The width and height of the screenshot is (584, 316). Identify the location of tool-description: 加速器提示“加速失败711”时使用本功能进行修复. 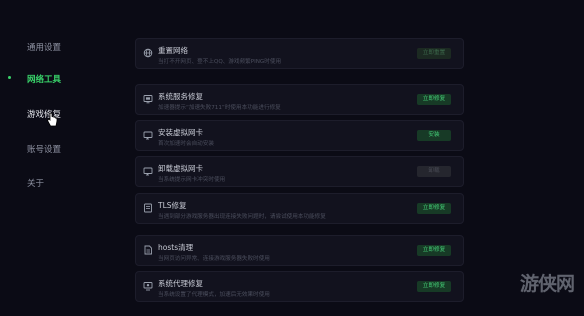
(219, 108).